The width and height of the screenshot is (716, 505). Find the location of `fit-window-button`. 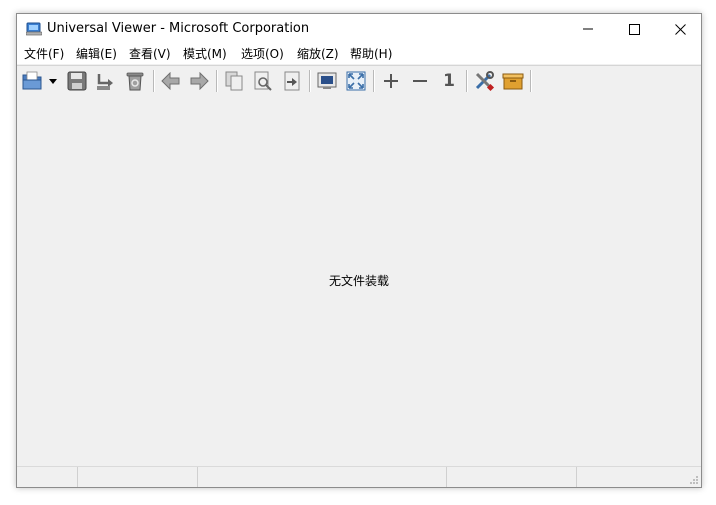

fit-window-button is located at coordinates (327, 81).